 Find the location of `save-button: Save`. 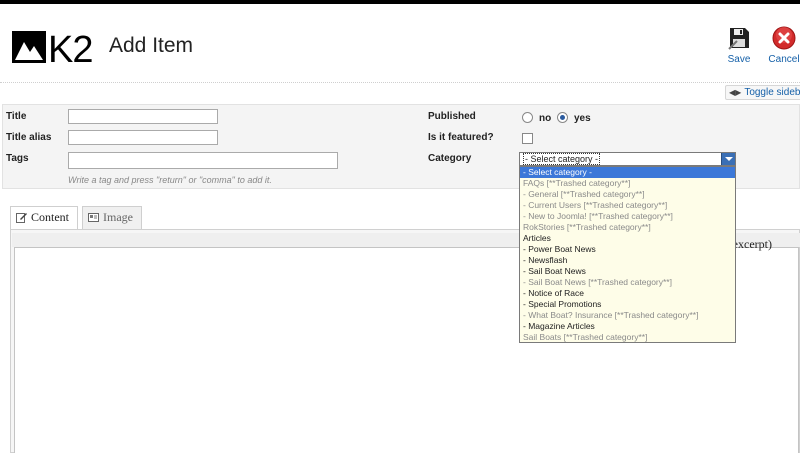

save-button: Save is located at coordinates (739, 45).